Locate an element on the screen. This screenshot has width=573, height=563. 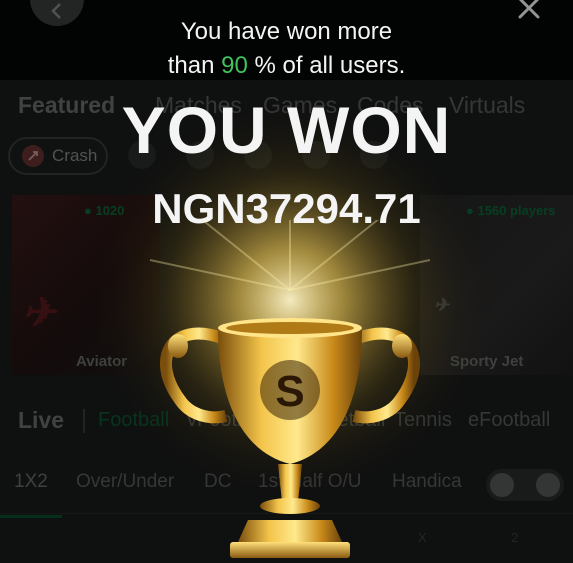
sport-tab-vfootball: vFootball is located at coordinates (227, 420).